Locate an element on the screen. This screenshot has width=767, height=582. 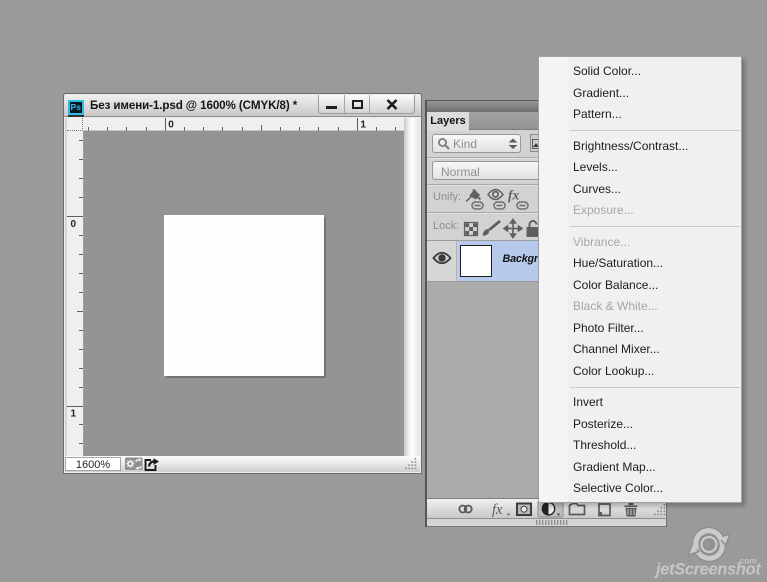
svg-text: .com is located at coordinates (747, 561).